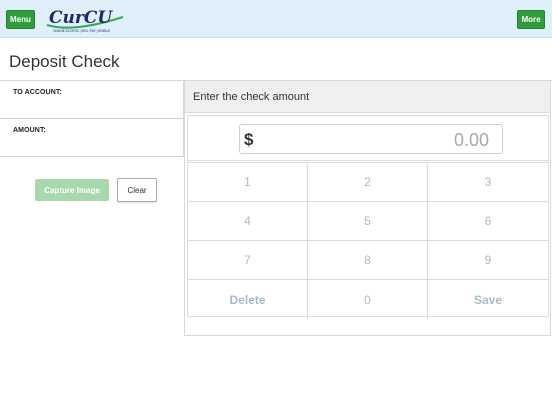  I want to click on key-3: 3, so click(488, 182).